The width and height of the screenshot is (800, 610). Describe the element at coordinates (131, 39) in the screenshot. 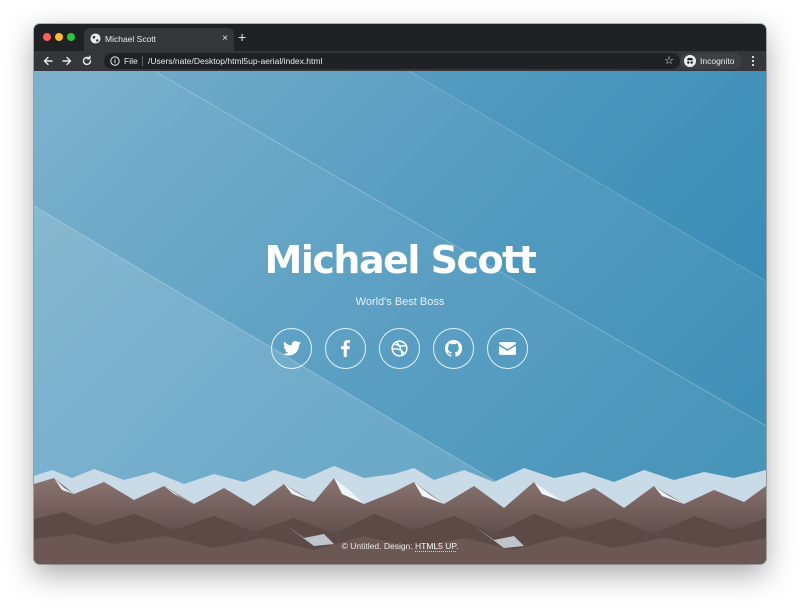

I see `tab-title: Michael Scott` at that location.